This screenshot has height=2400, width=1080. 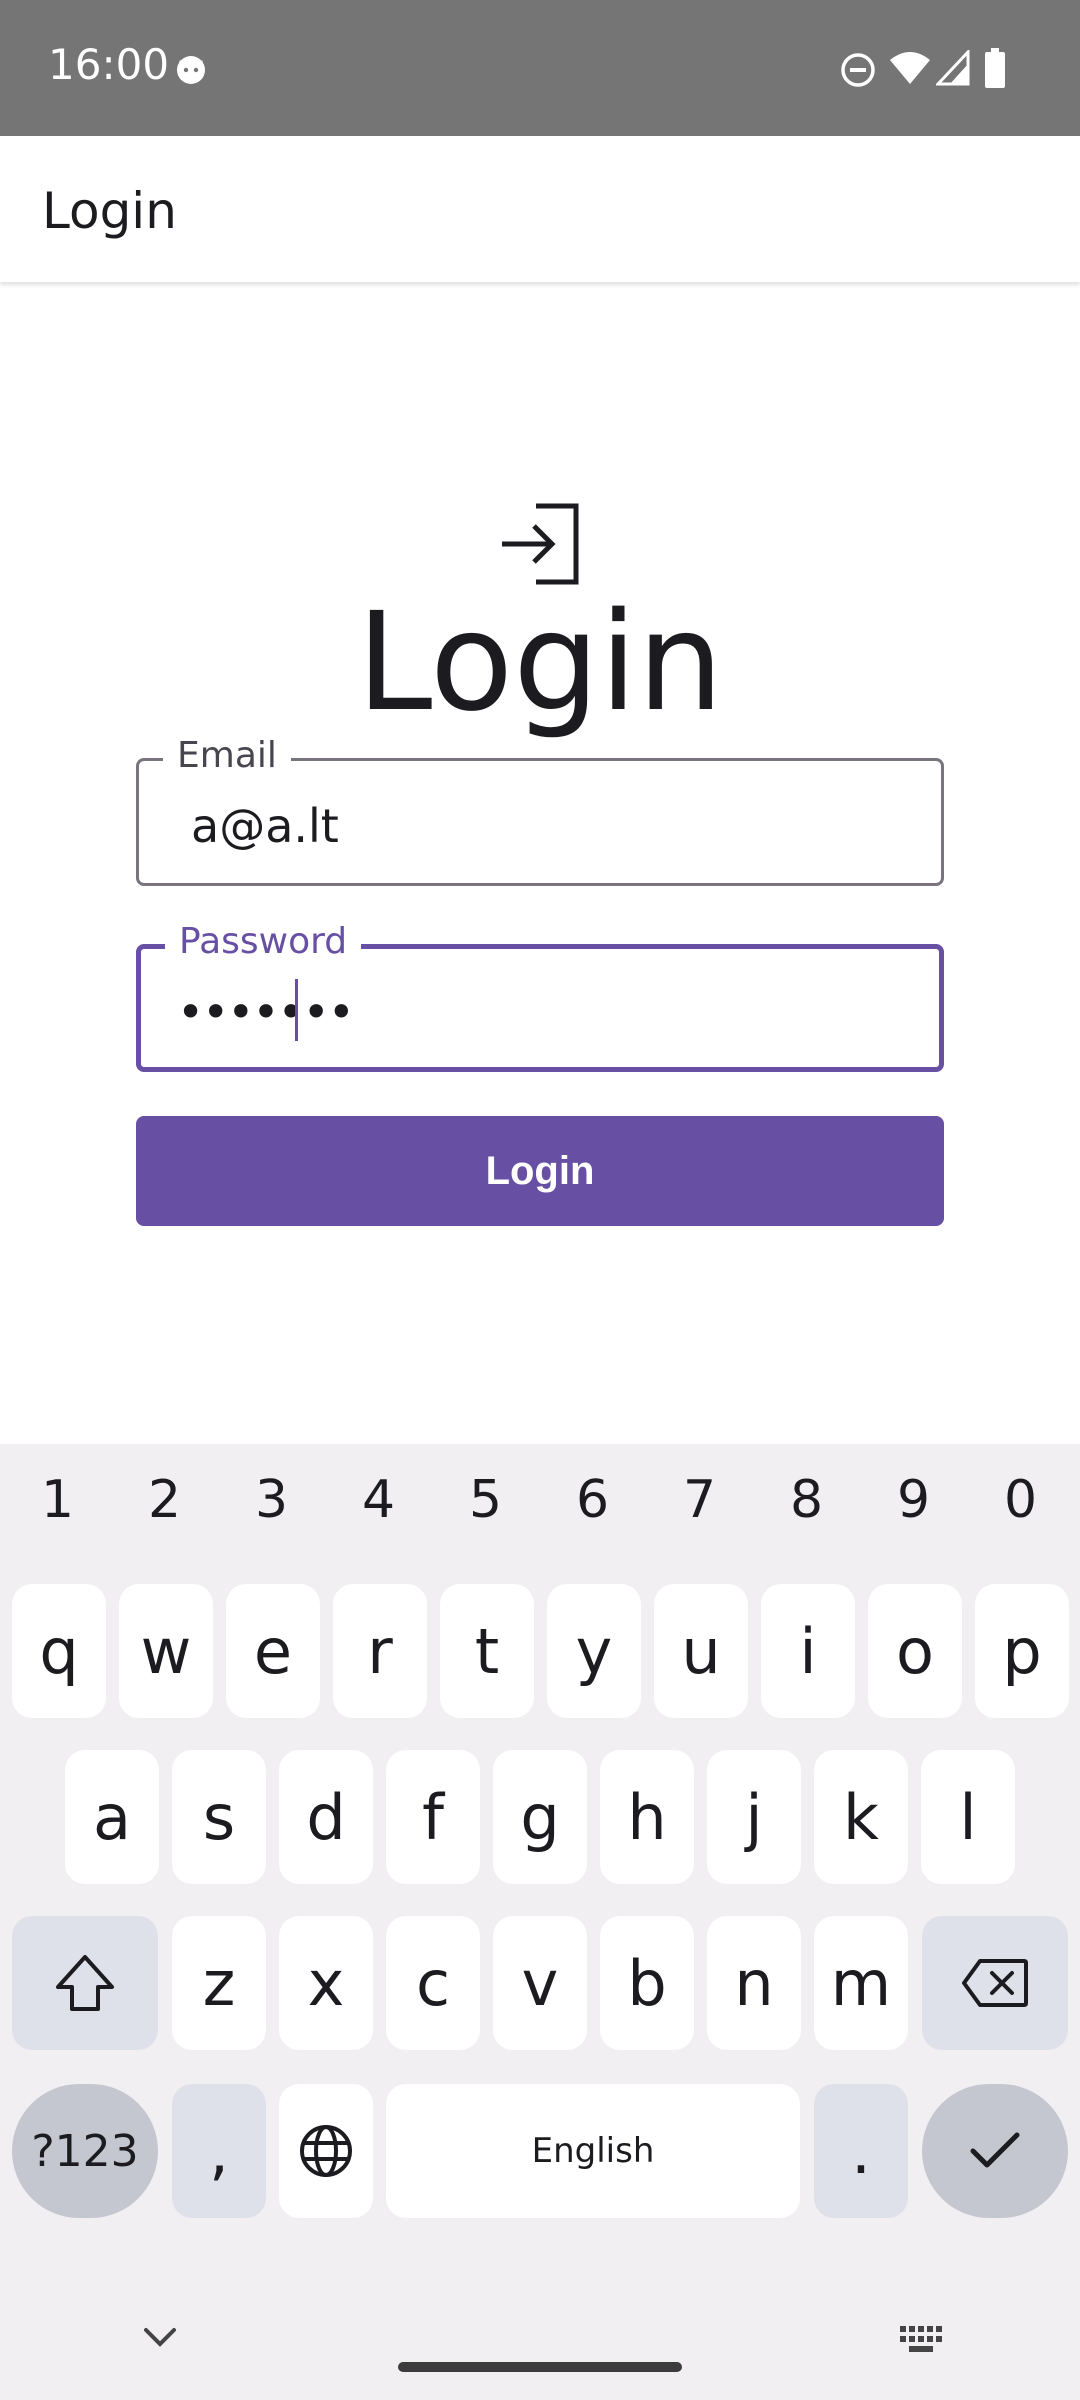 I want to click on chevron-down-icon, so click(x=160, y=2336).